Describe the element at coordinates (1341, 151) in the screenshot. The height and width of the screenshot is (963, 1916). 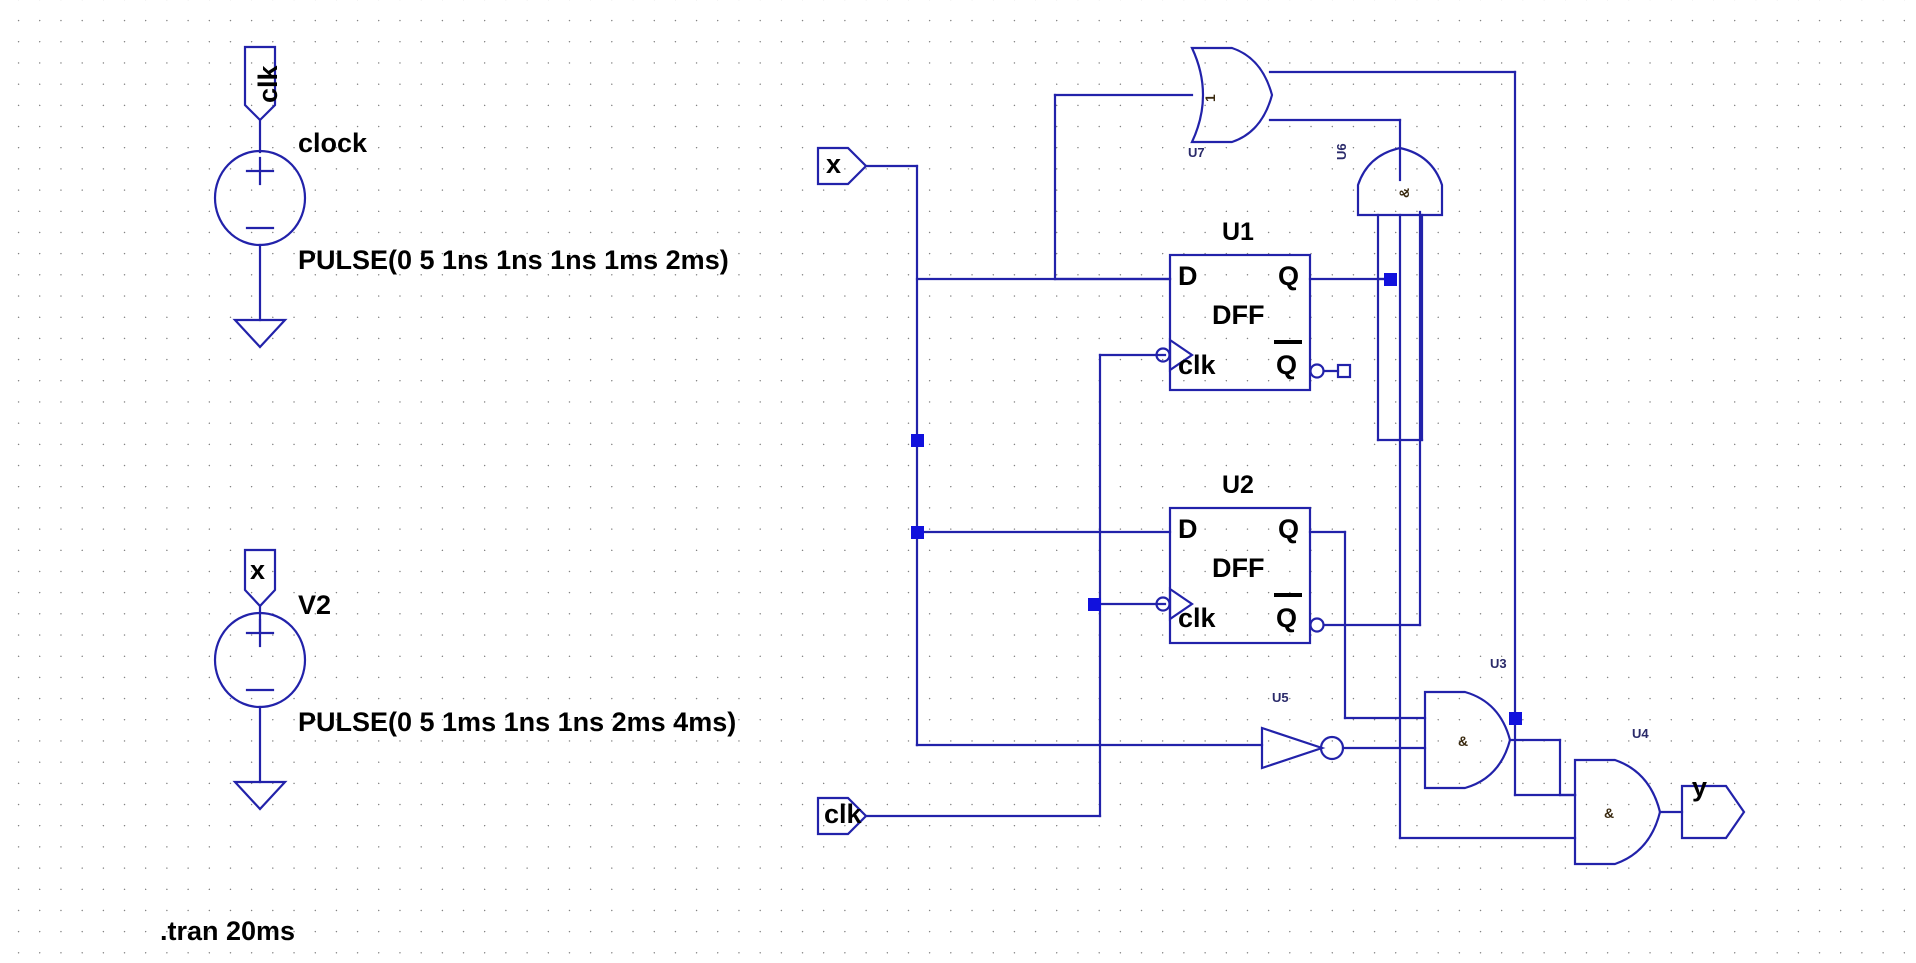
I see `u6-designator: U6` at that location.